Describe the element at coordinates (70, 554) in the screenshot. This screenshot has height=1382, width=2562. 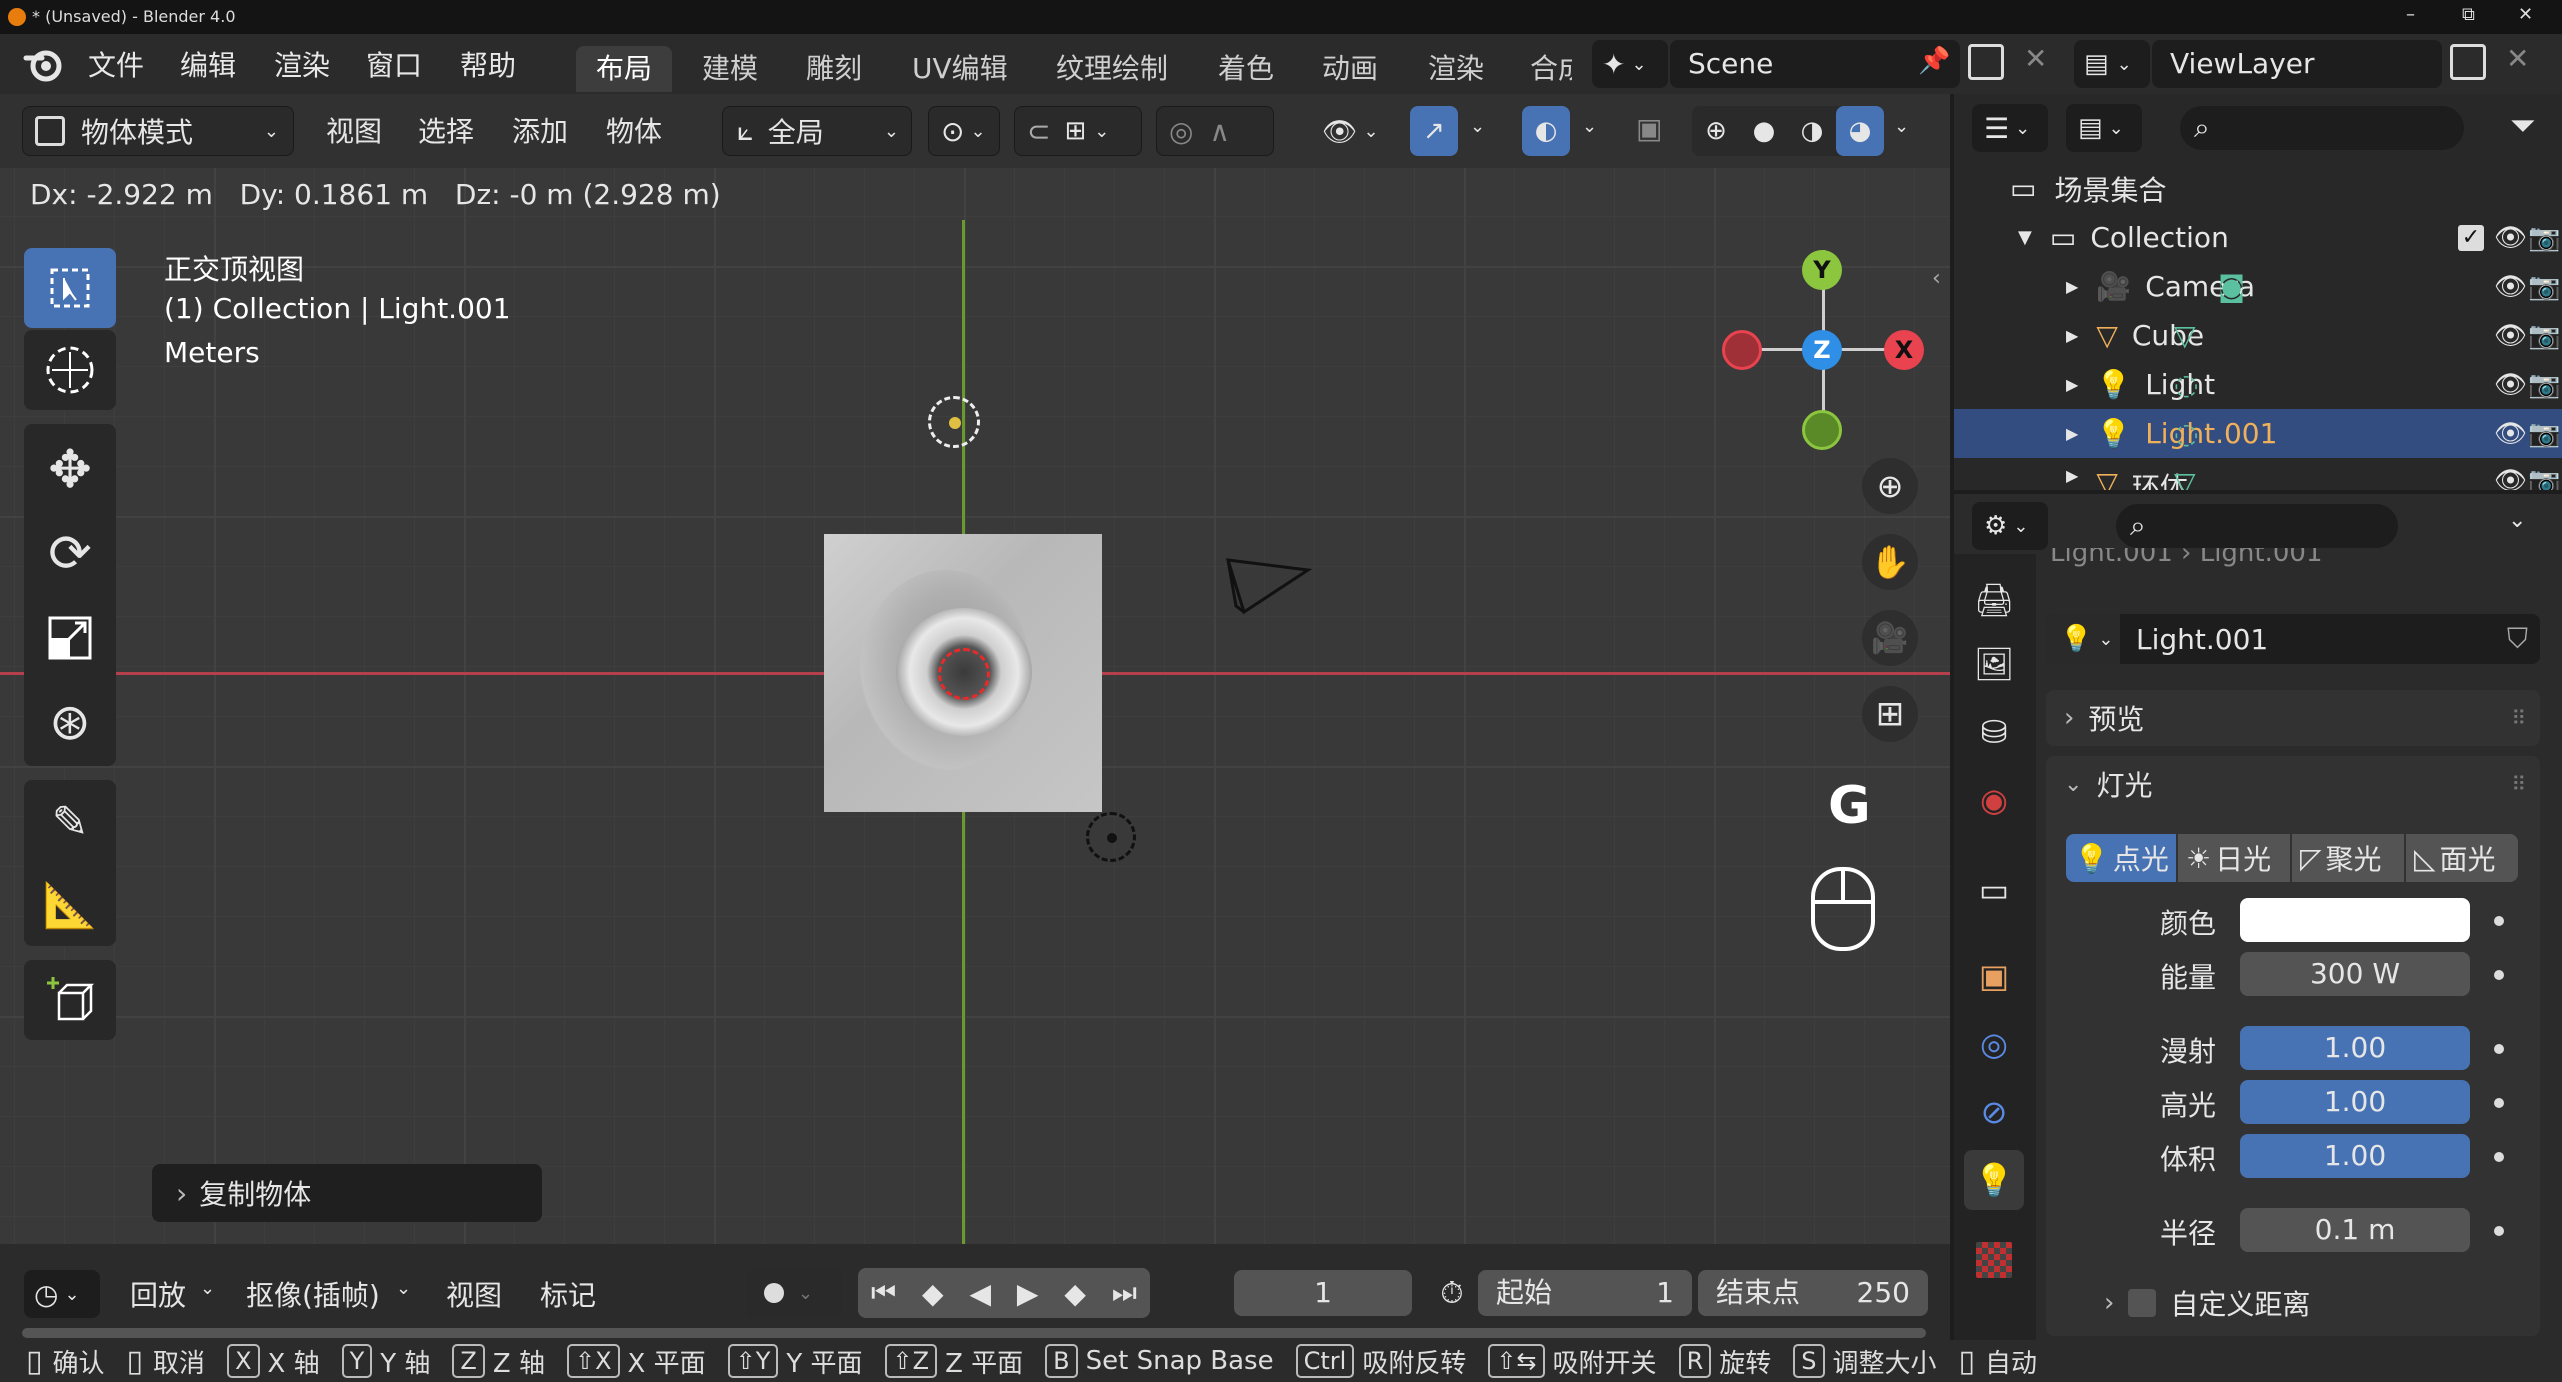
I see `rotate-tool: ⟳` at that location.